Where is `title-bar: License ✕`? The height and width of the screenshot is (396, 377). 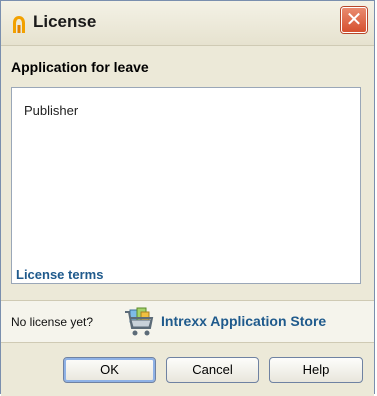 title-bar: License ✕ is located at coordinates (187, 23).